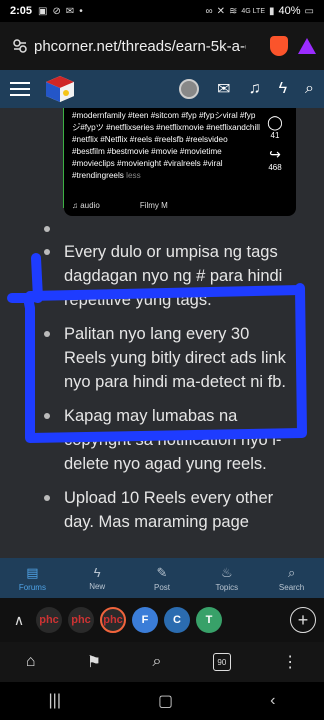 The image size is (324, 720). Describe the element at coordinates (255, 89) in the screenshot. I see `bell-icon: ♫` at that location.